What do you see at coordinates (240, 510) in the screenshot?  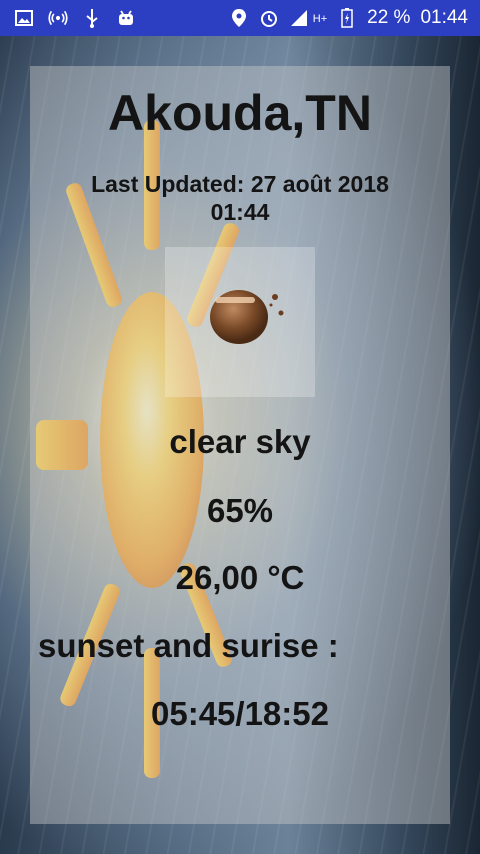 I see `humidity-value: 65%` at bounding box center [240, 510].